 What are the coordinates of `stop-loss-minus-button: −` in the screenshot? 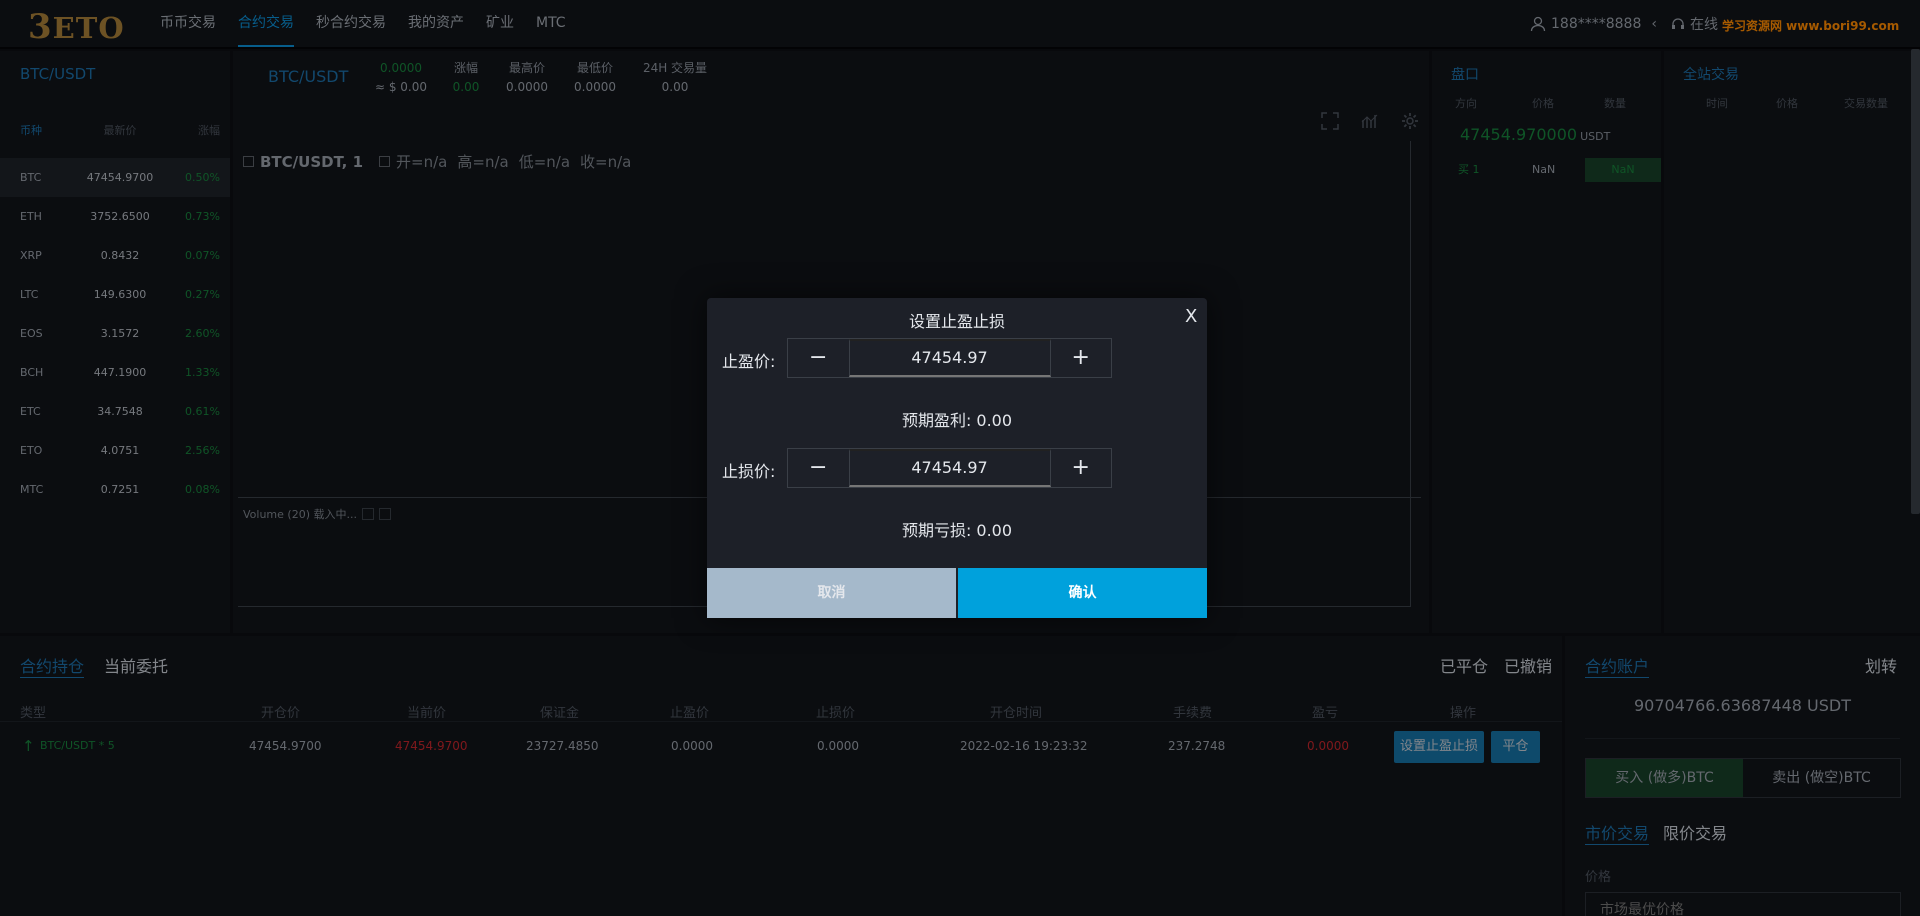 It's located at (818, 468).